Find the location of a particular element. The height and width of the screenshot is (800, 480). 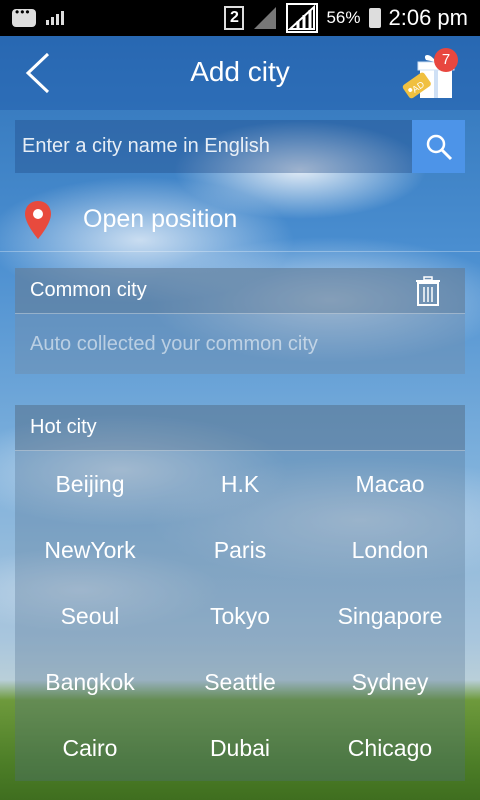

city-item: Tokyo is located at coordinates (240, 616).